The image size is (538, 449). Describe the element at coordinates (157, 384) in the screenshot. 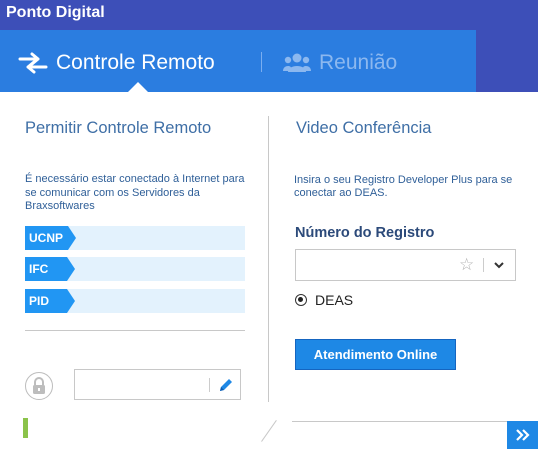

I see `password-input` at that location.